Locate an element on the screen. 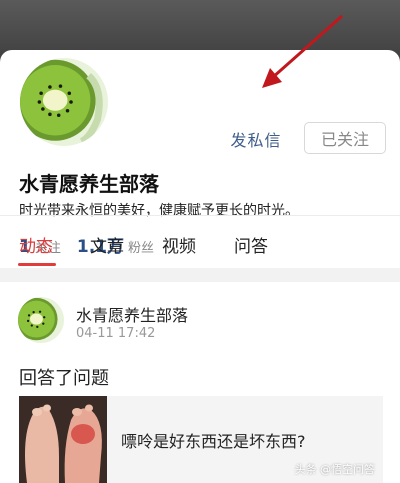 The width and height of the screenshot is (400, 483). post-action-text: 回答了问题 is located at coordinates (64, 378).